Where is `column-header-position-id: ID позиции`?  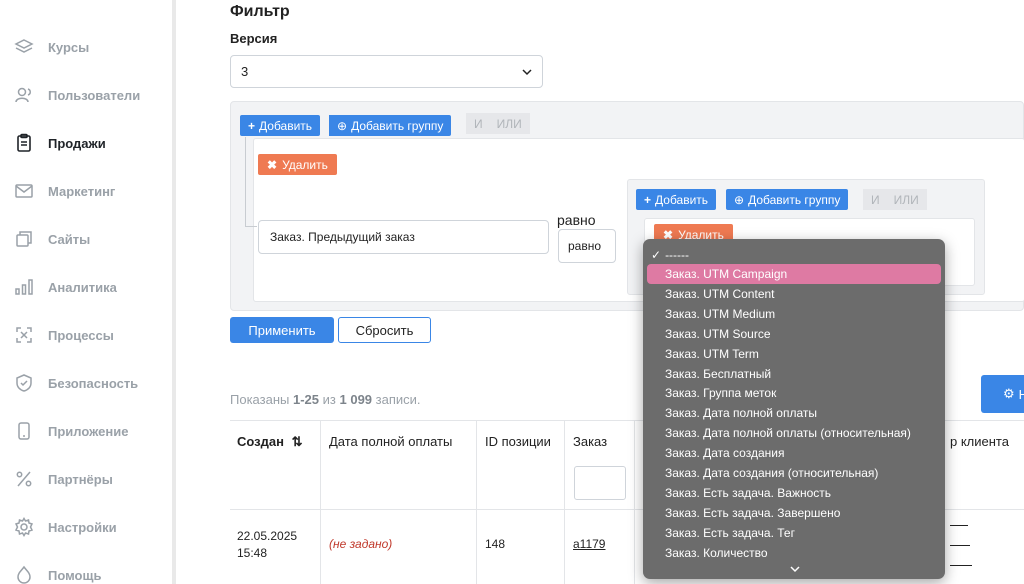
column-header-position-id: ID позиции is located at coordinates (518, 441).